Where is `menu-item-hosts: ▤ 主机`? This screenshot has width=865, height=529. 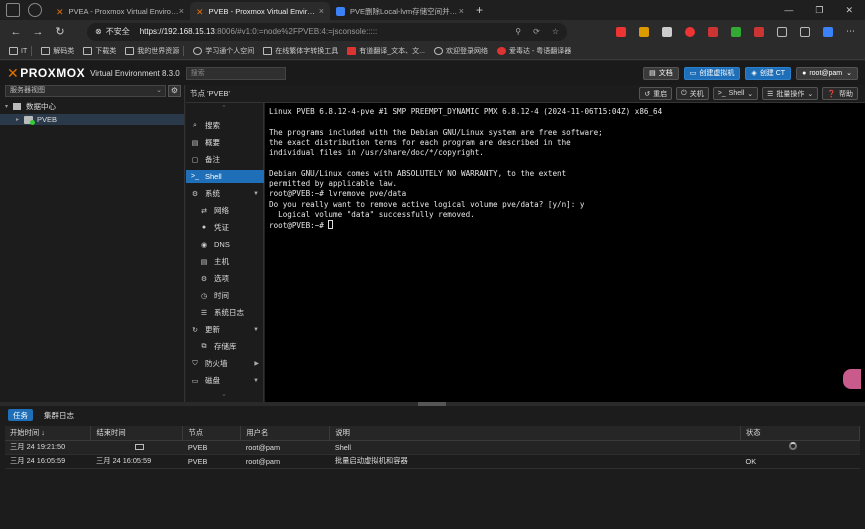
menu-item-hosts: ▤ 主机 is located at coordinates (225, 261).